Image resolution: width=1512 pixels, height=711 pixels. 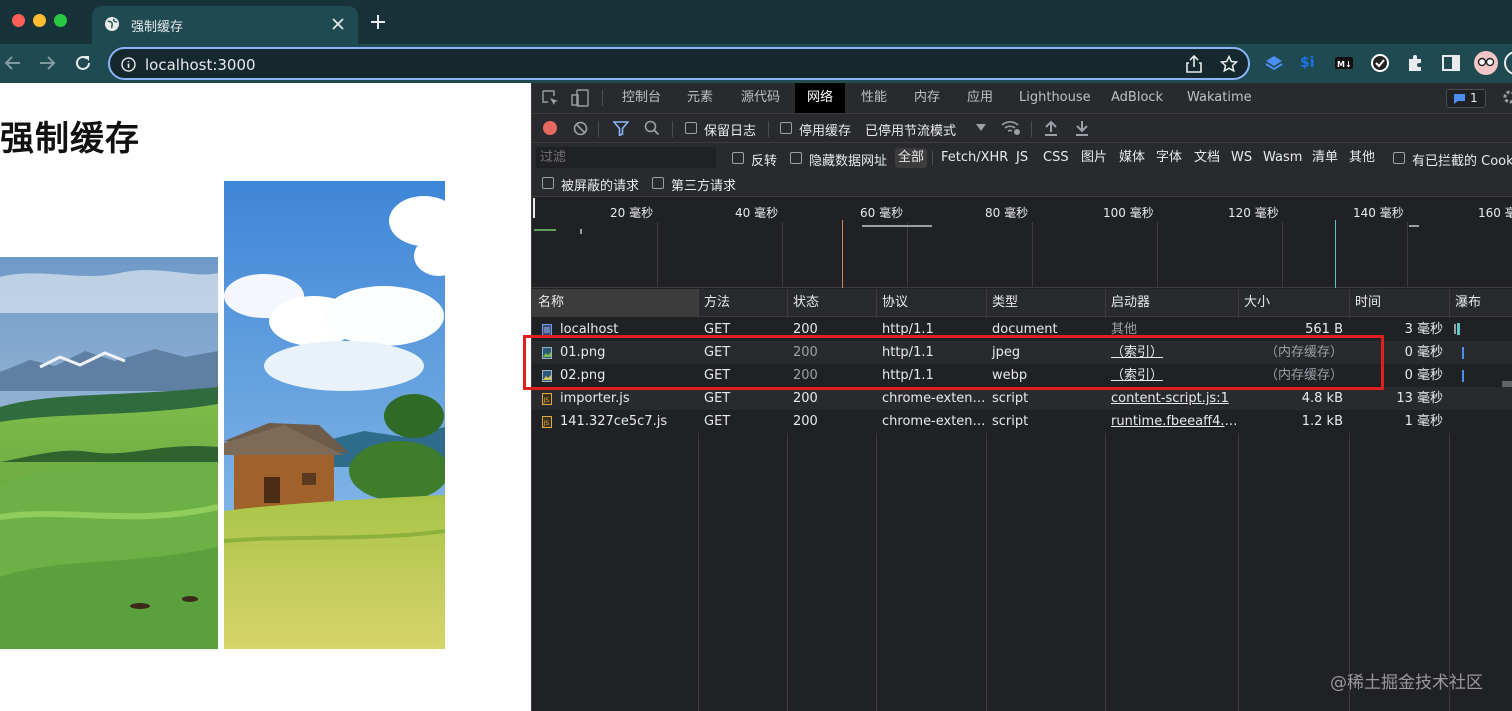 I want to click on record-button, so click(x=550, y=128).